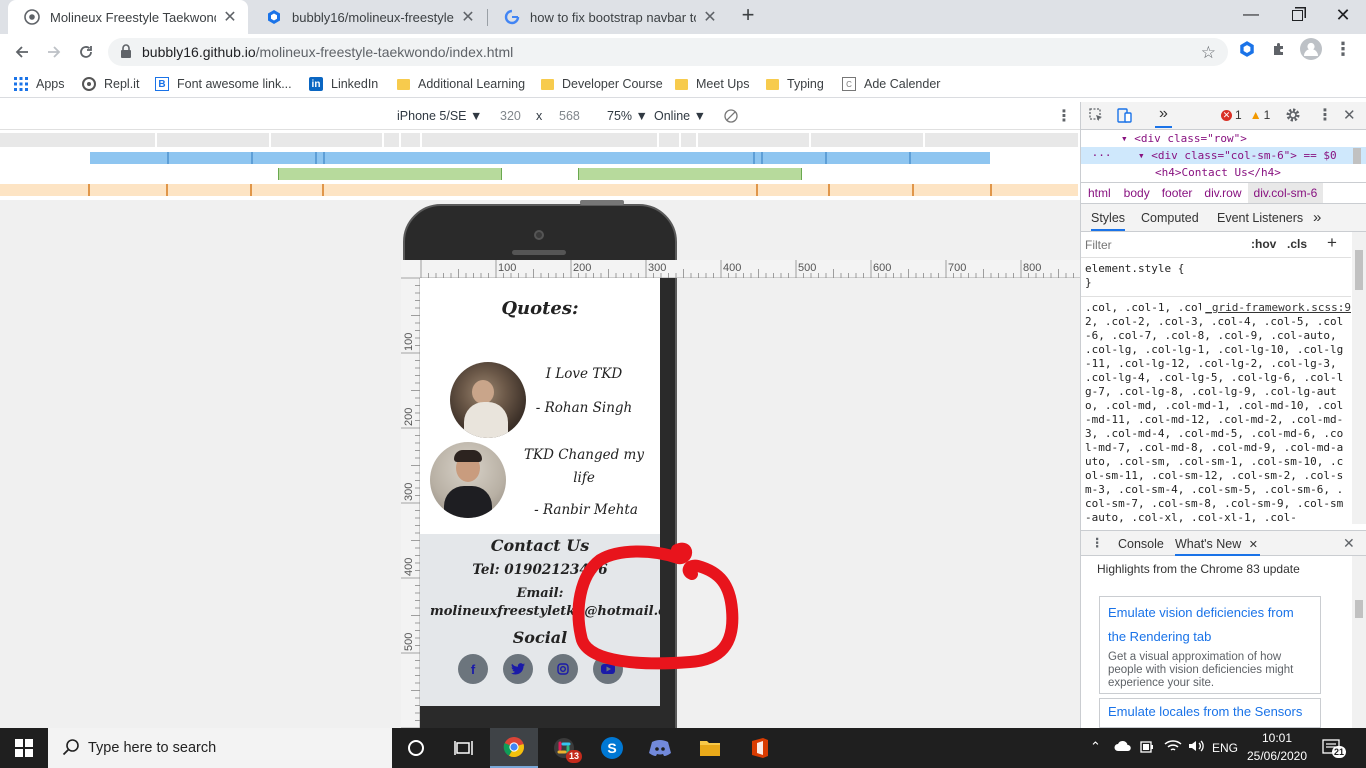  What do you see at coordinates (748, 16) in the screenshot?
I see `new-tab-button: +` at bounding box center [748, 16].